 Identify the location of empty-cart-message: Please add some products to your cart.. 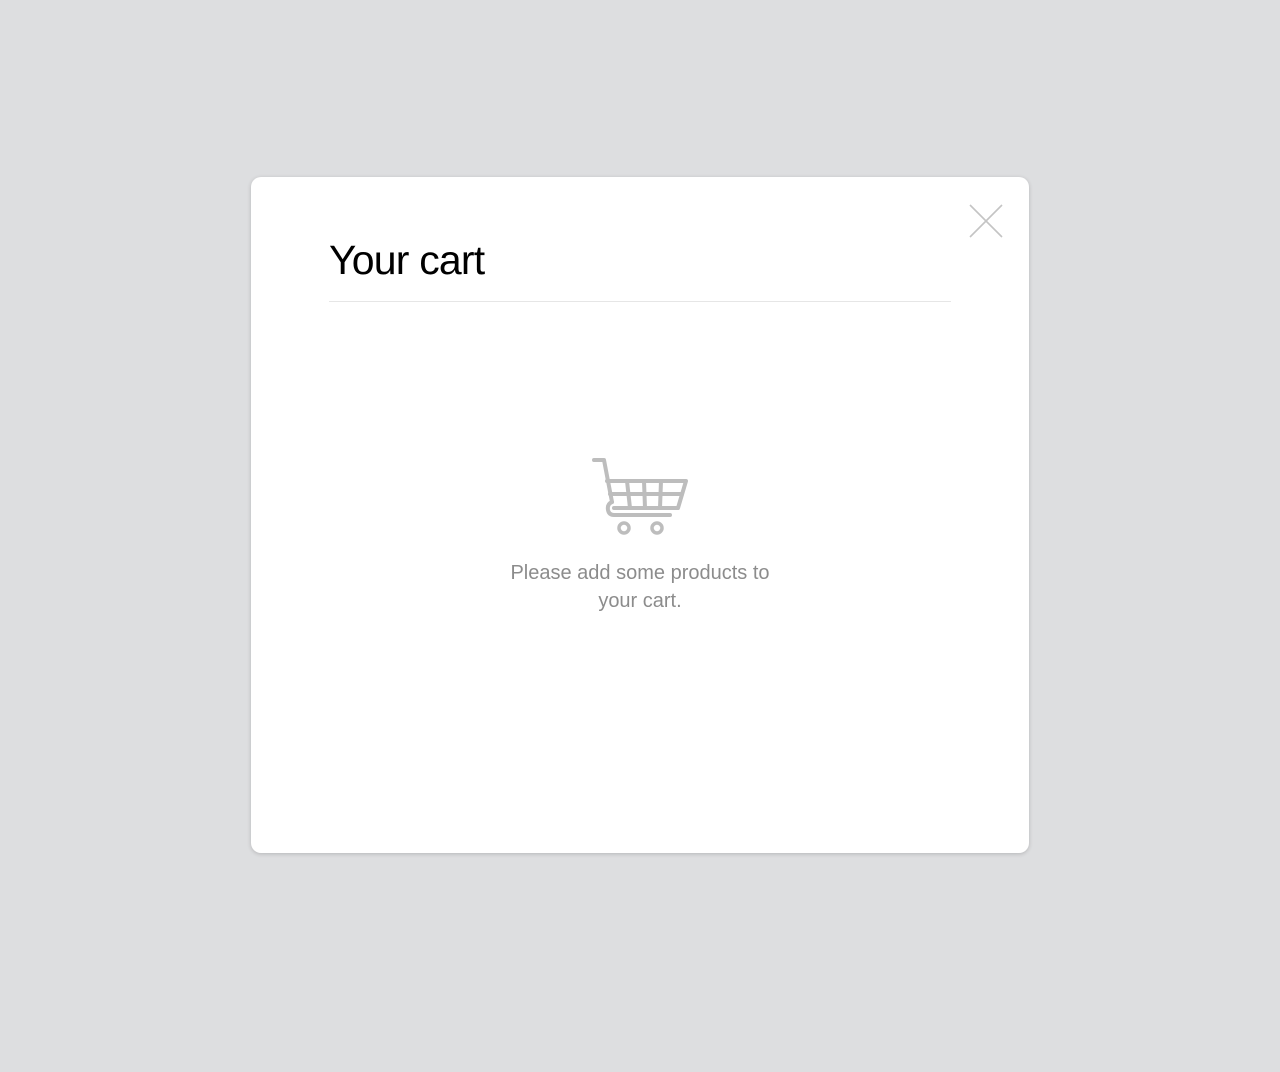
(640, 587).